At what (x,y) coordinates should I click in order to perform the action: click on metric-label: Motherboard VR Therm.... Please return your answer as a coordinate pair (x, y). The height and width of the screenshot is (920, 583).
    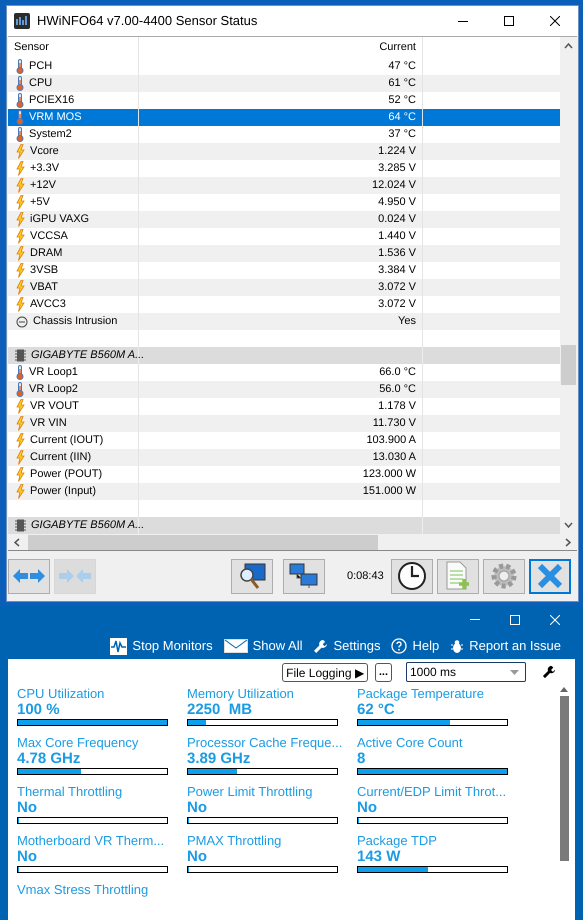
    Looking at the image, I should click on (90, 840).